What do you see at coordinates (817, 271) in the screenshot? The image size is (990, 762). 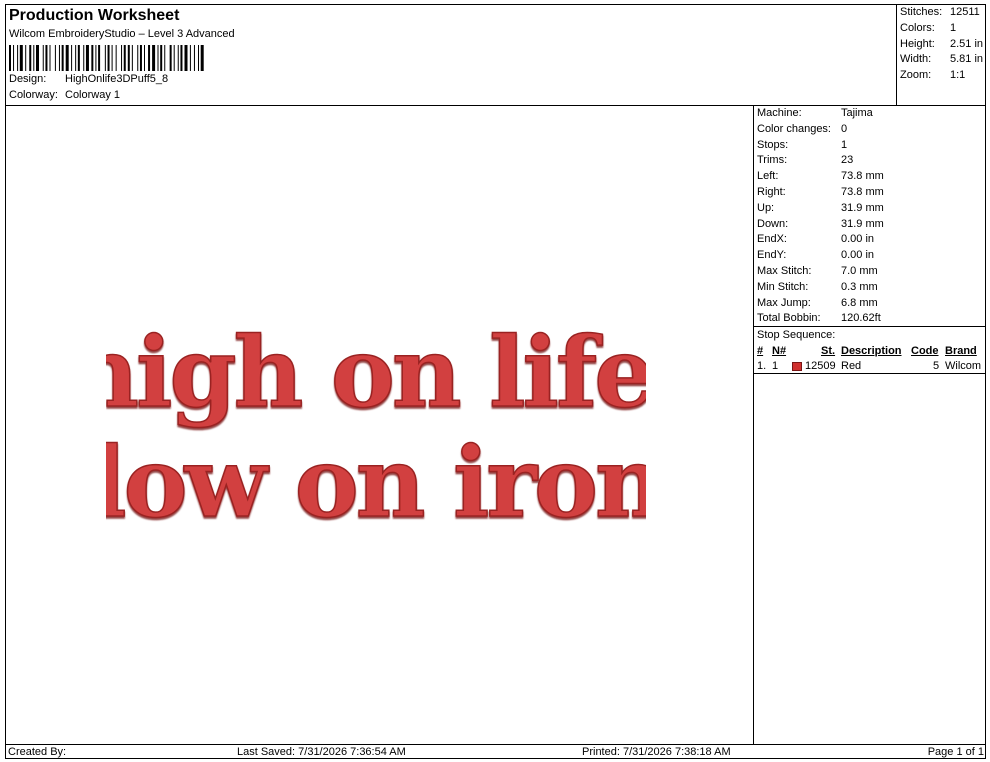 I see `spec-row: Max Stitch: 7.0 mm` at bounding box center [817, 271].